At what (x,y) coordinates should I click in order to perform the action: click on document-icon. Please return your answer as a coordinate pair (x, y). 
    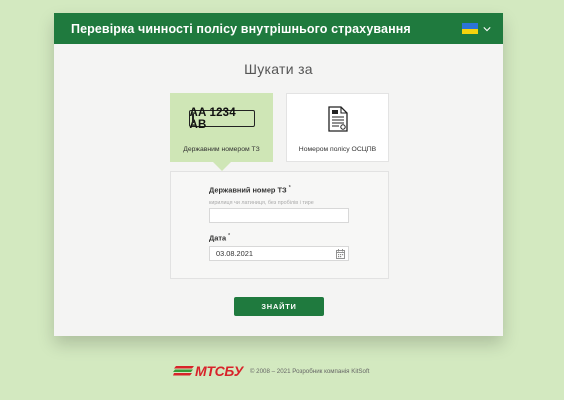
    Looking at the image, I should click on (337, 119).